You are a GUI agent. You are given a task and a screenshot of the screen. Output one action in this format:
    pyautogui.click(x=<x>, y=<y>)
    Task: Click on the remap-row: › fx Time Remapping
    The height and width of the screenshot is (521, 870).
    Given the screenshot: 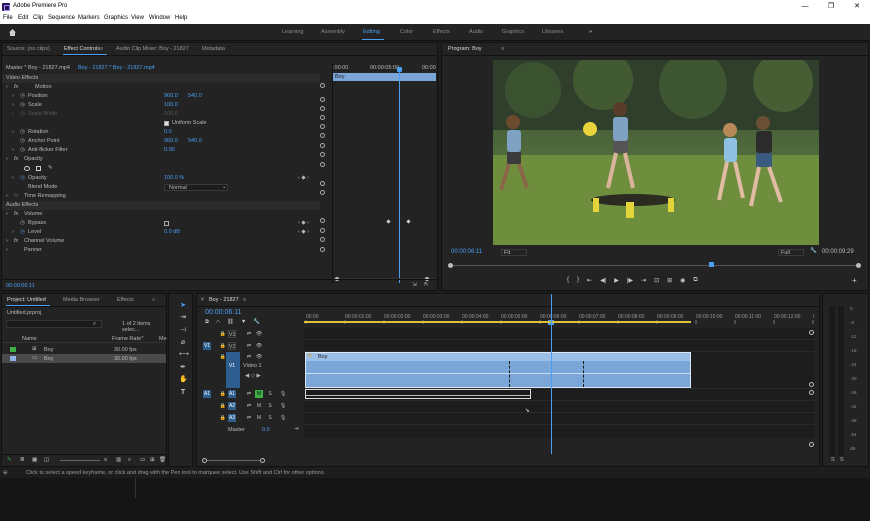 What is the action you would take?
    pyautogui.click(x=161, y=196)
    